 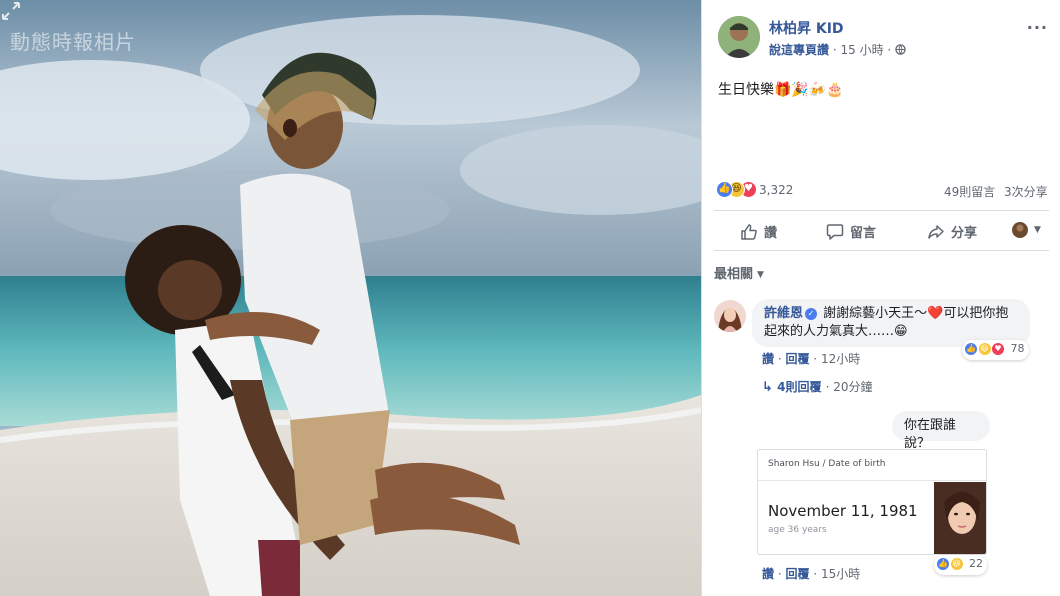 I want to click on comment-reactions: 👍 😆 ♥ 78, so click(x=995, y=350).